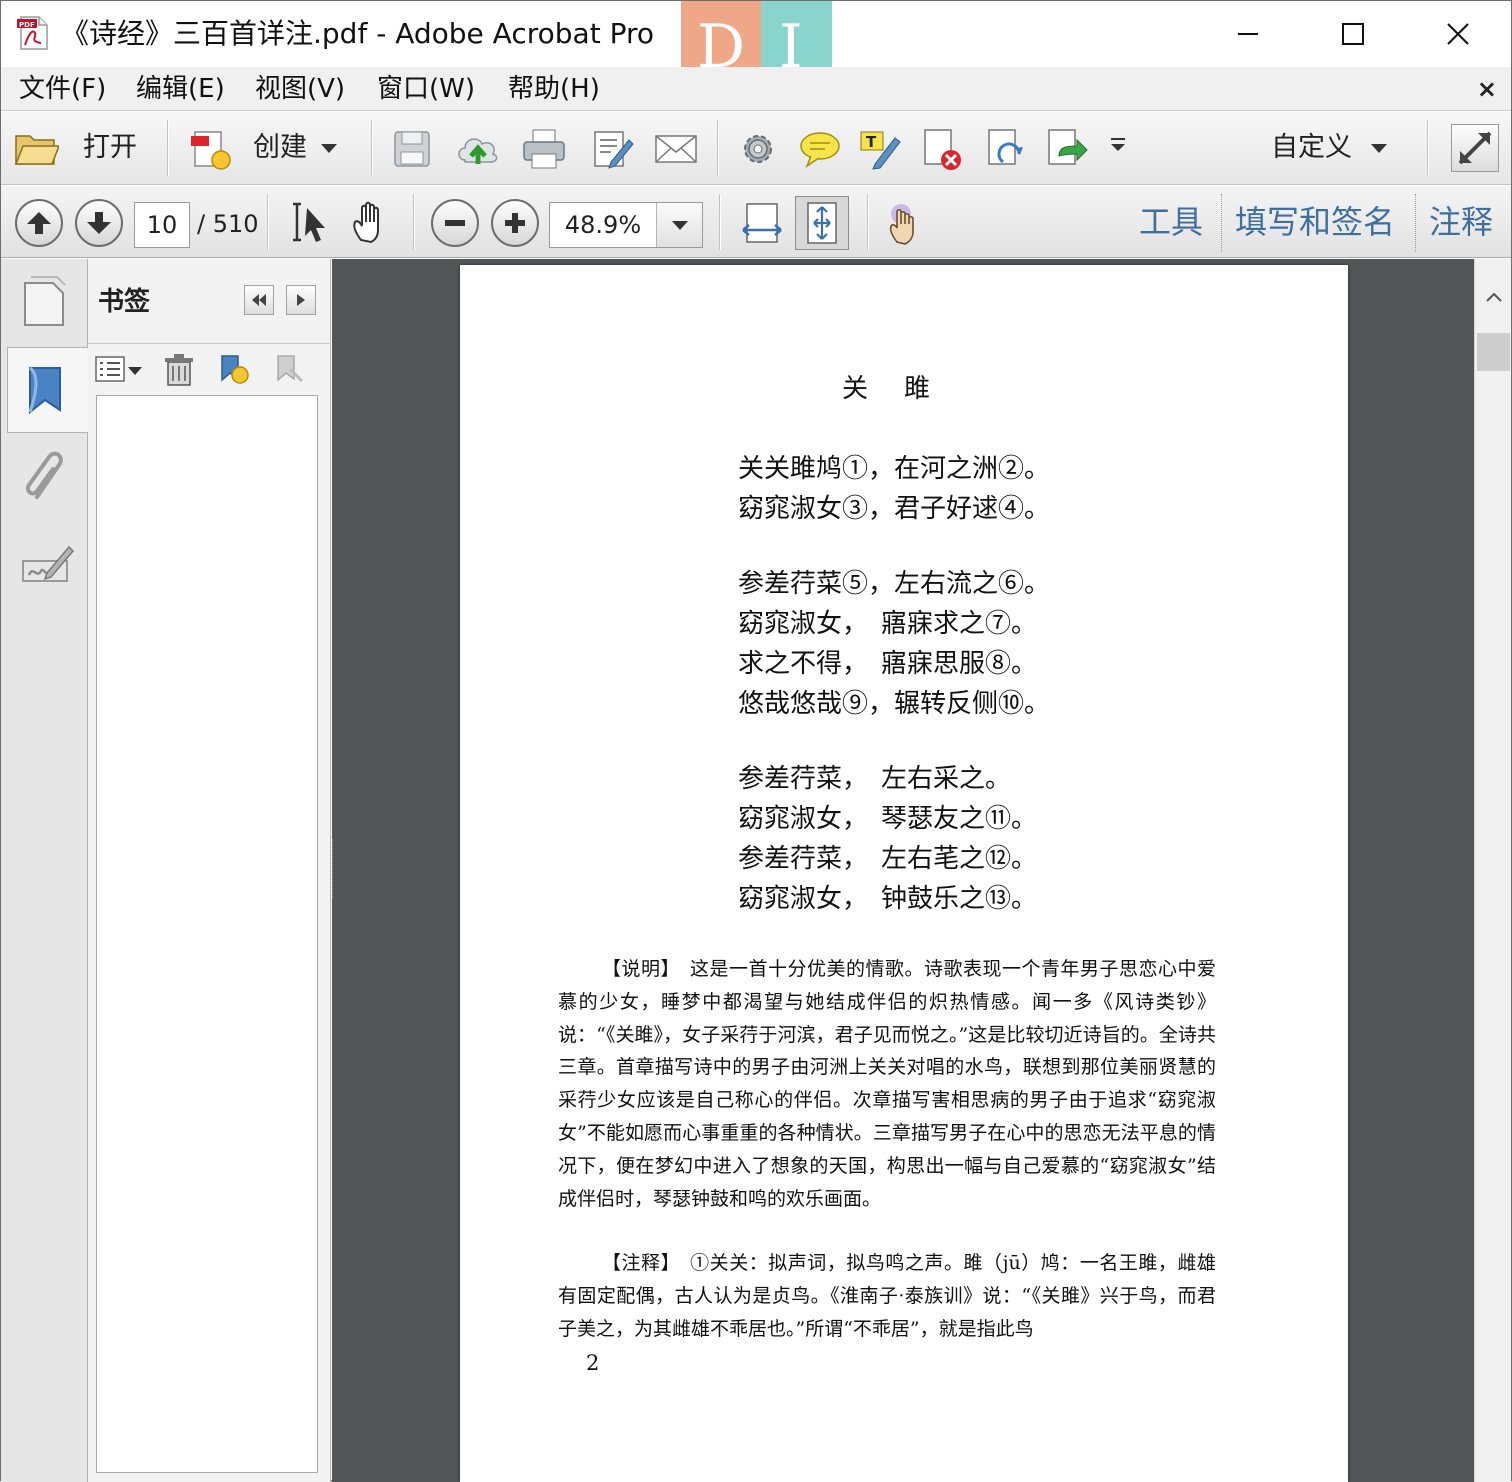 Image resolution: width=1512 pixels, height=1482 pixels. I want to click on minimize-icon, so click(1247, 34).